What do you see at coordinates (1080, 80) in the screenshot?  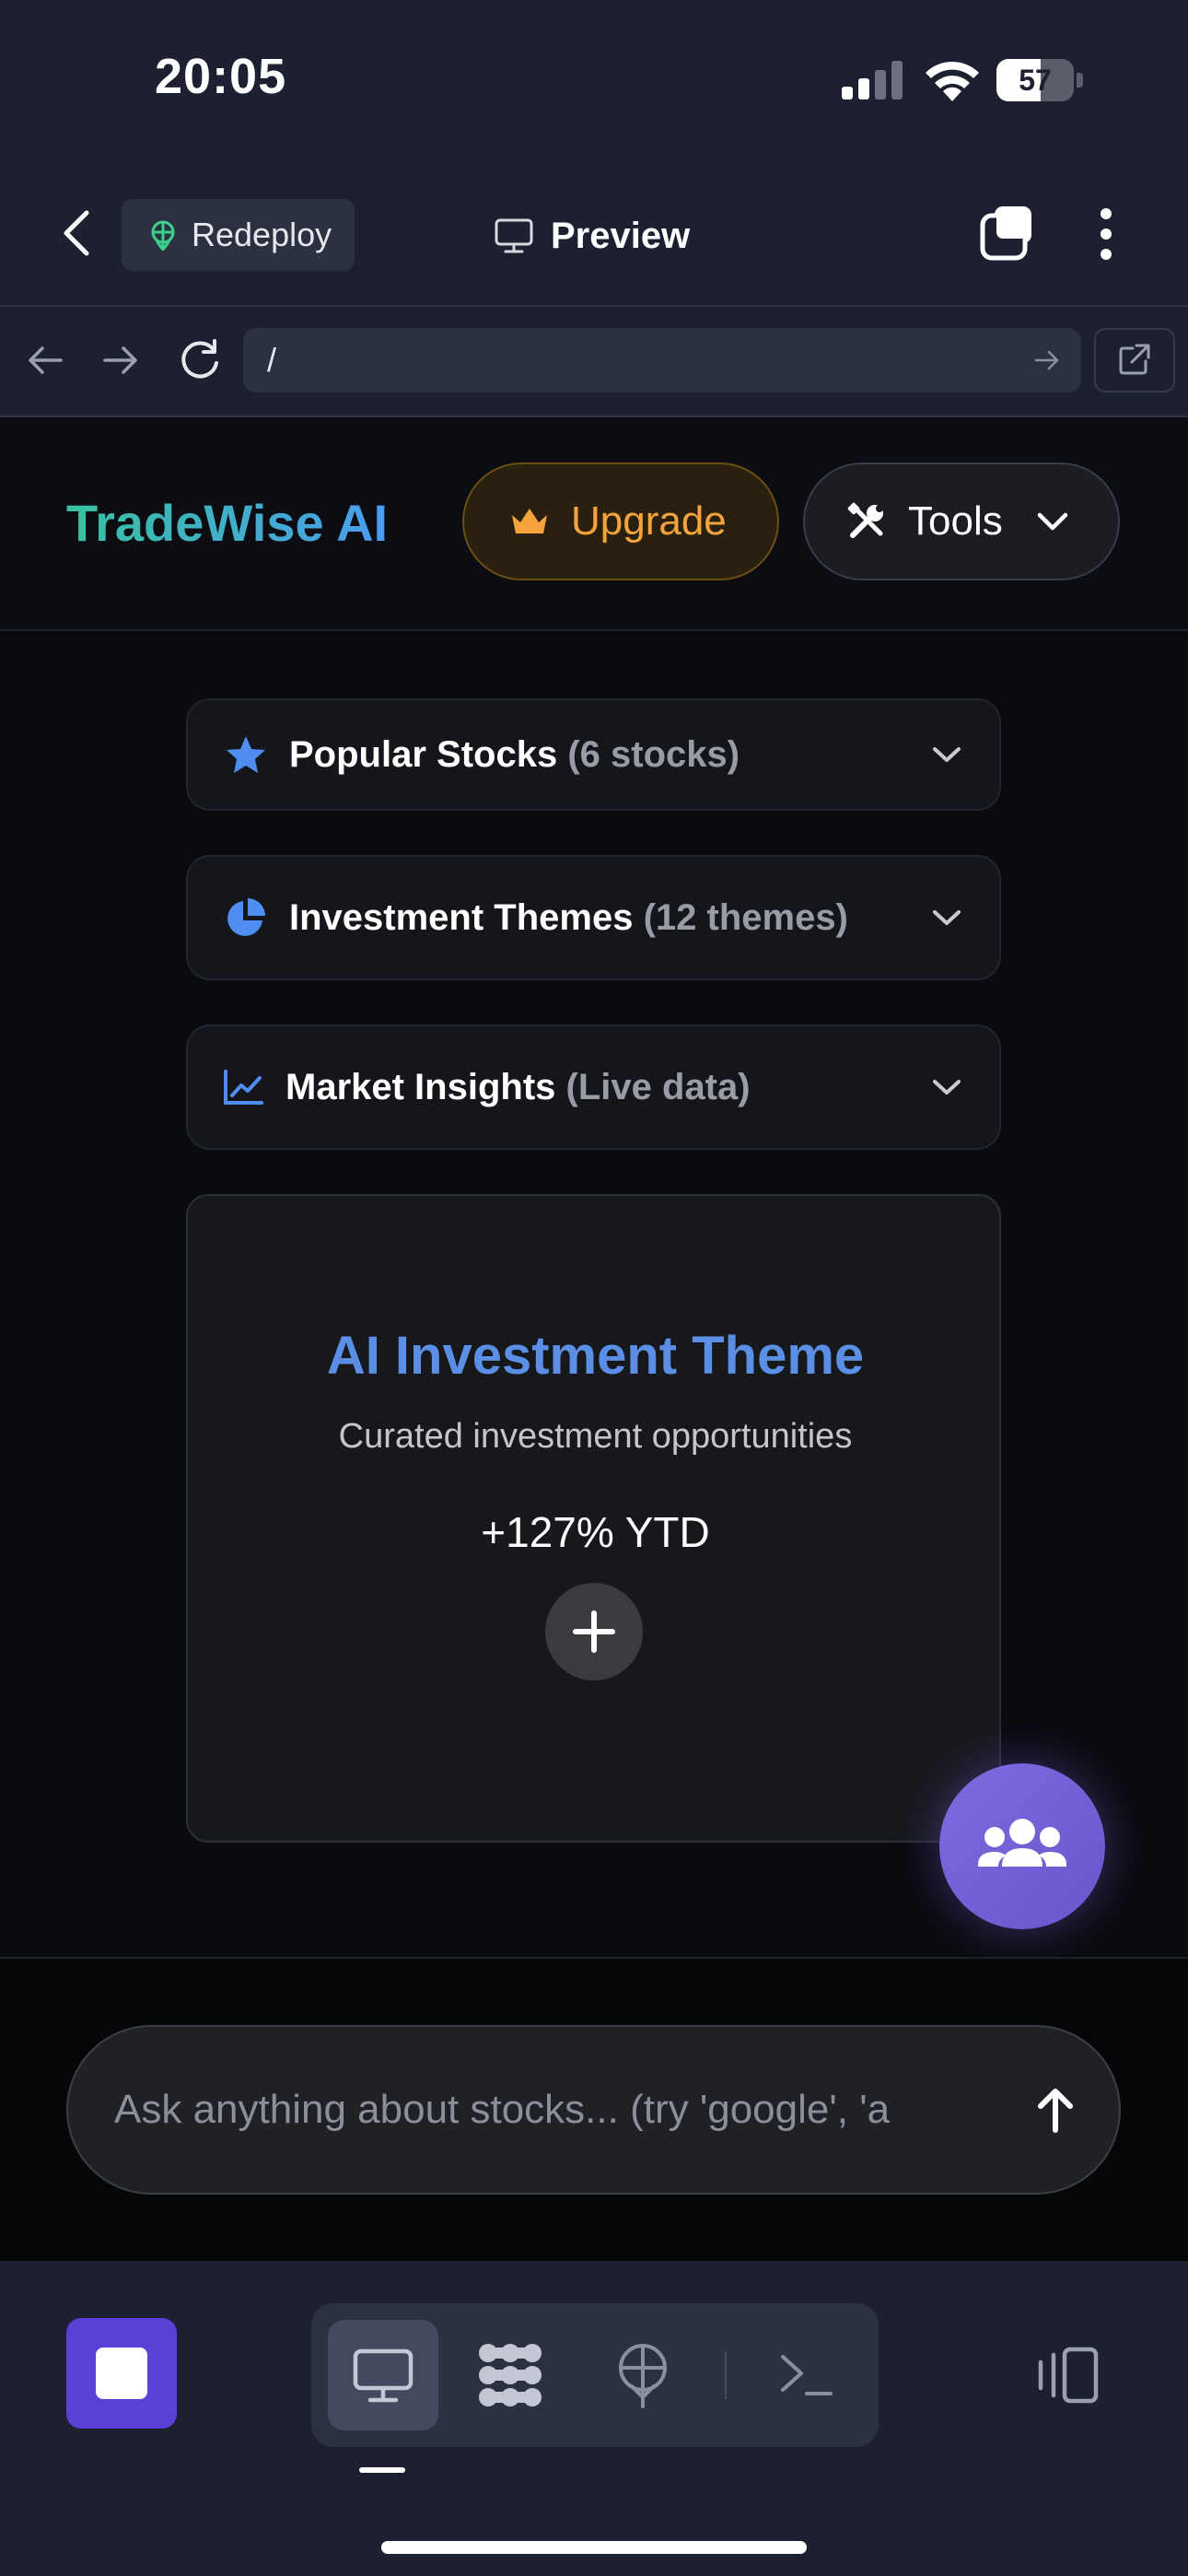 I see `battery-tip` at bounding box center [1080, 80].